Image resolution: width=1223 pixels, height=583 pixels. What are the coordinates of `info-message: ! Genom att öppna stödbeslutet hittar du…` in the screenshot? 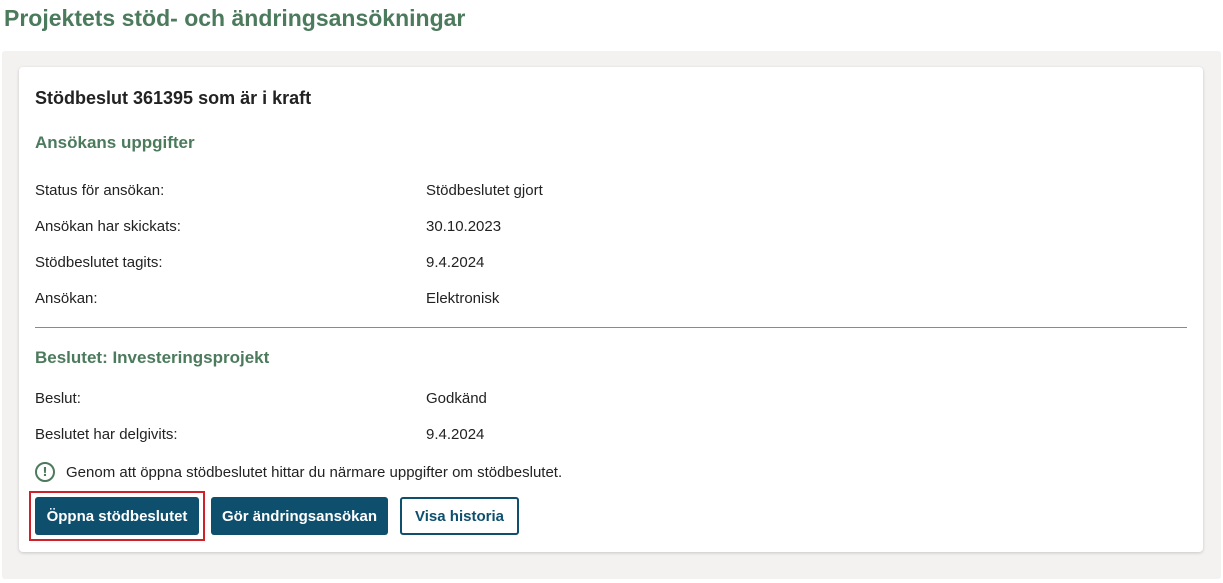 It's located at (298, 472).